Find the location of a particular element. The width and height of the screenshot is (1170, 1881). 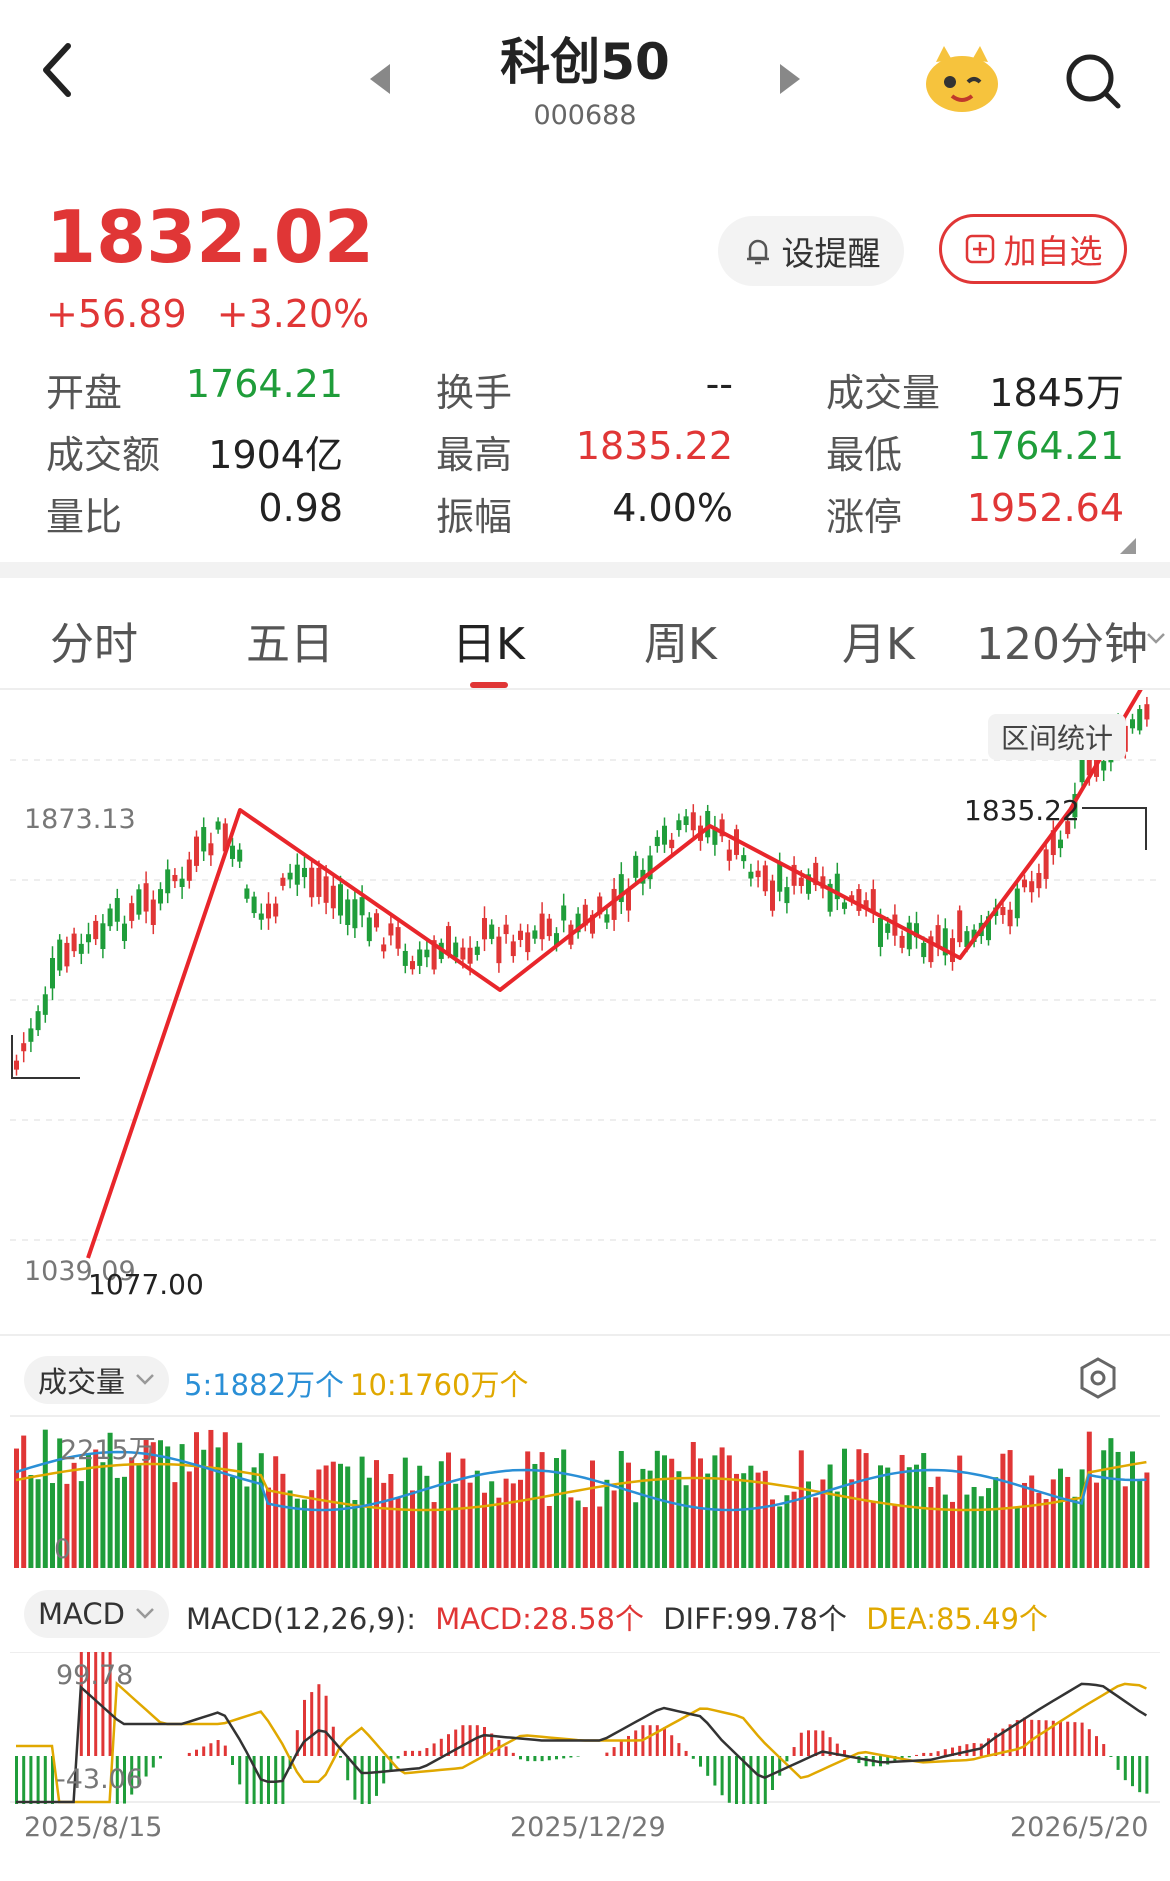

macd-indicator-select: MACD is located at coordinates (96, 1614).